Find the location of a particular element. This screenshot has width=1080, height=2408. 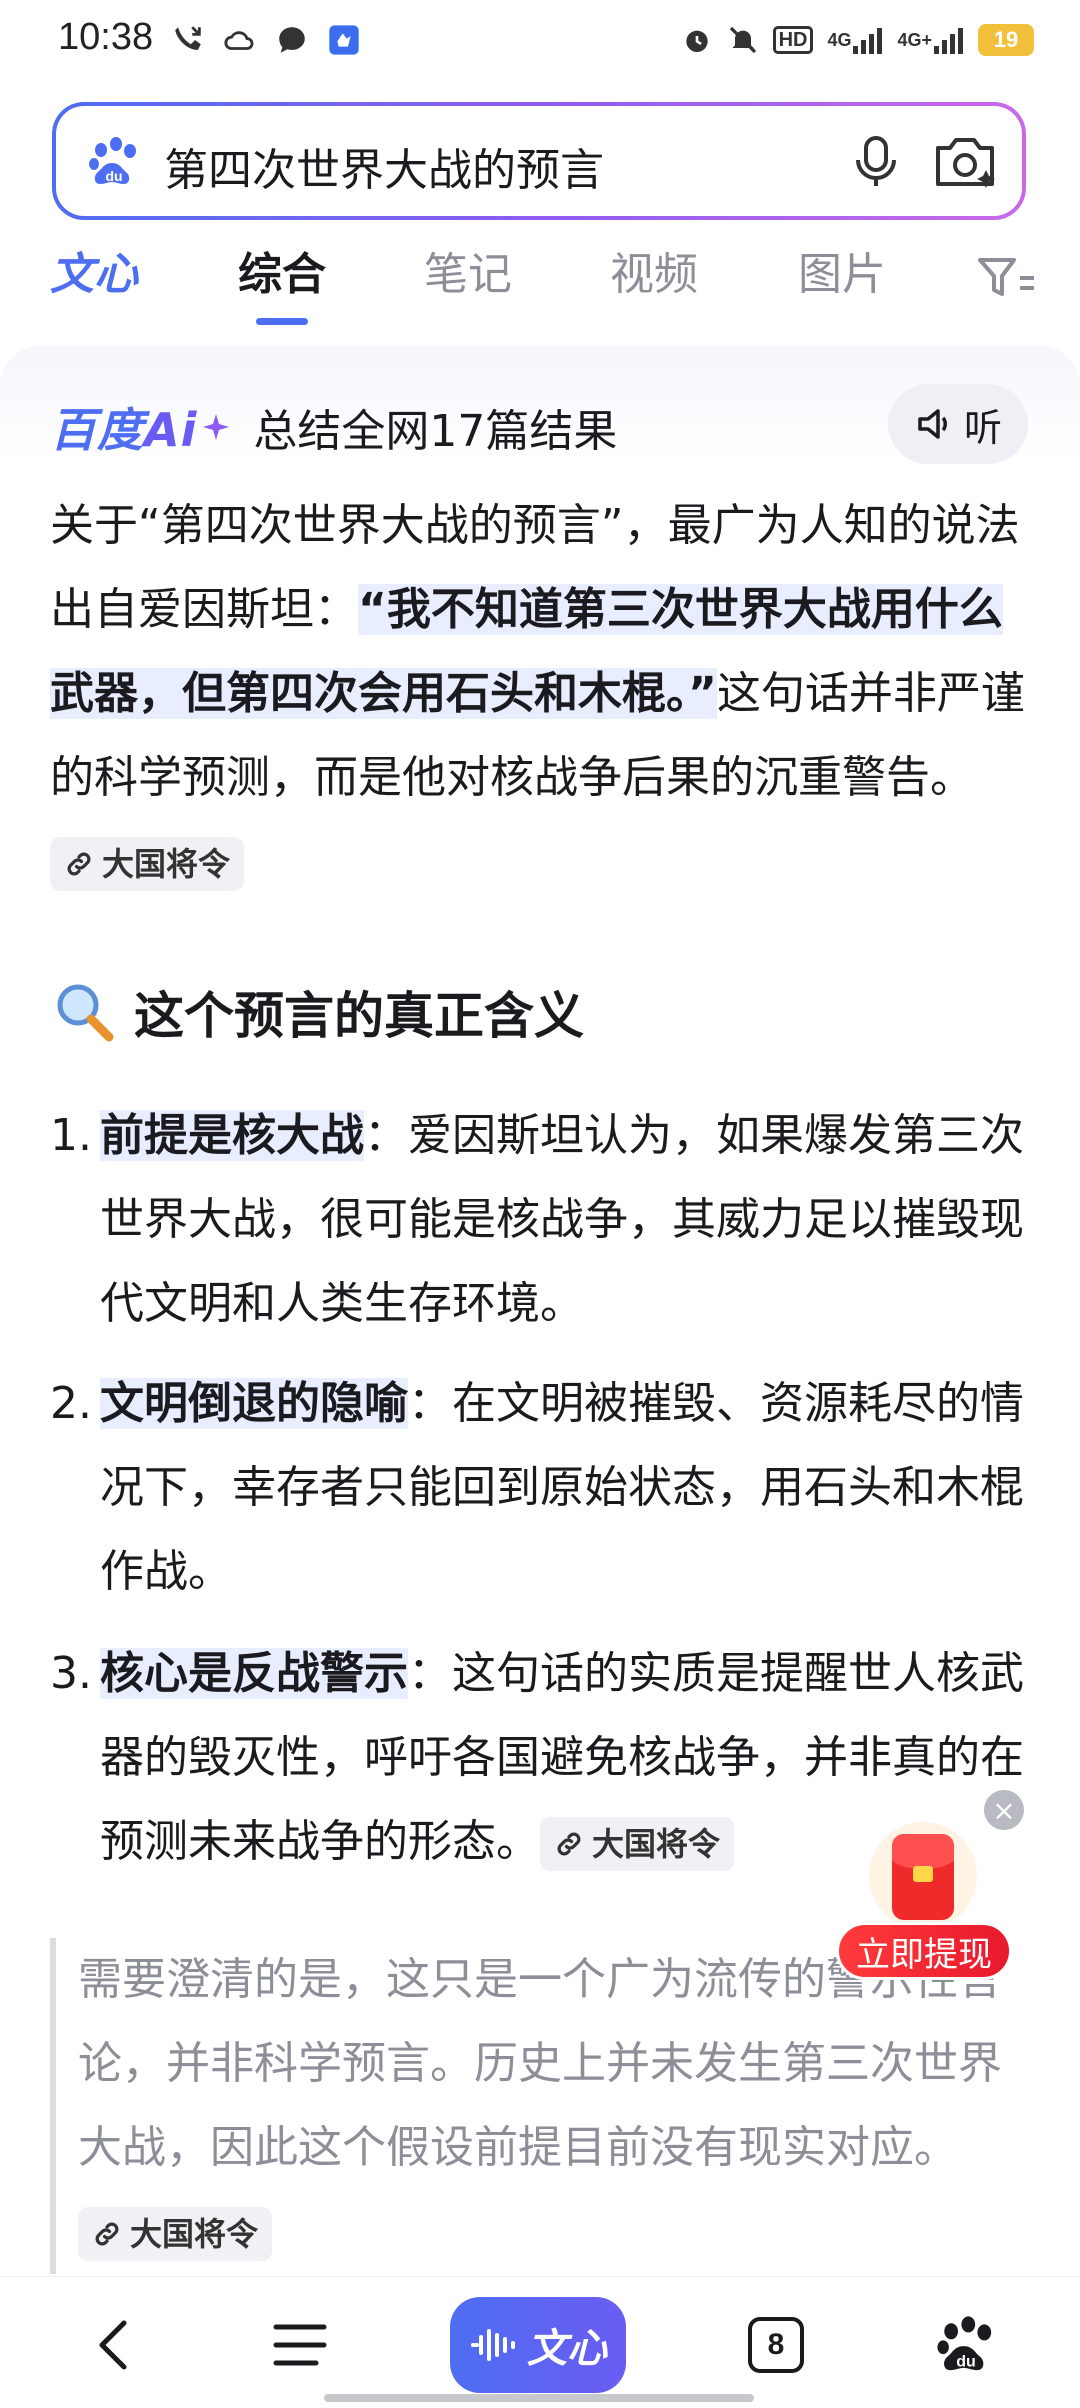

mute-icon is located at coordinates (743, 40).